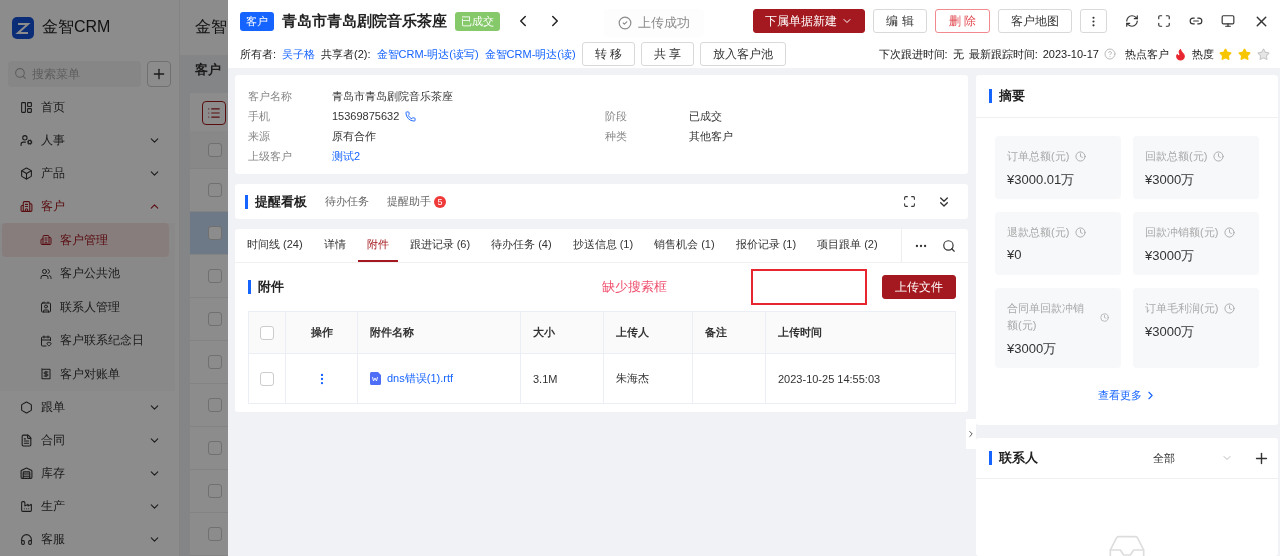 This screenshot has width=1280, height=556. I want to click on expand-handle, so click(971, 434).